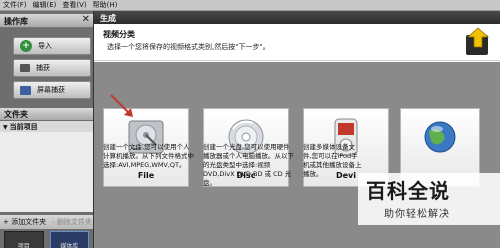  I want to click on globe-icon, so click(440, 137).